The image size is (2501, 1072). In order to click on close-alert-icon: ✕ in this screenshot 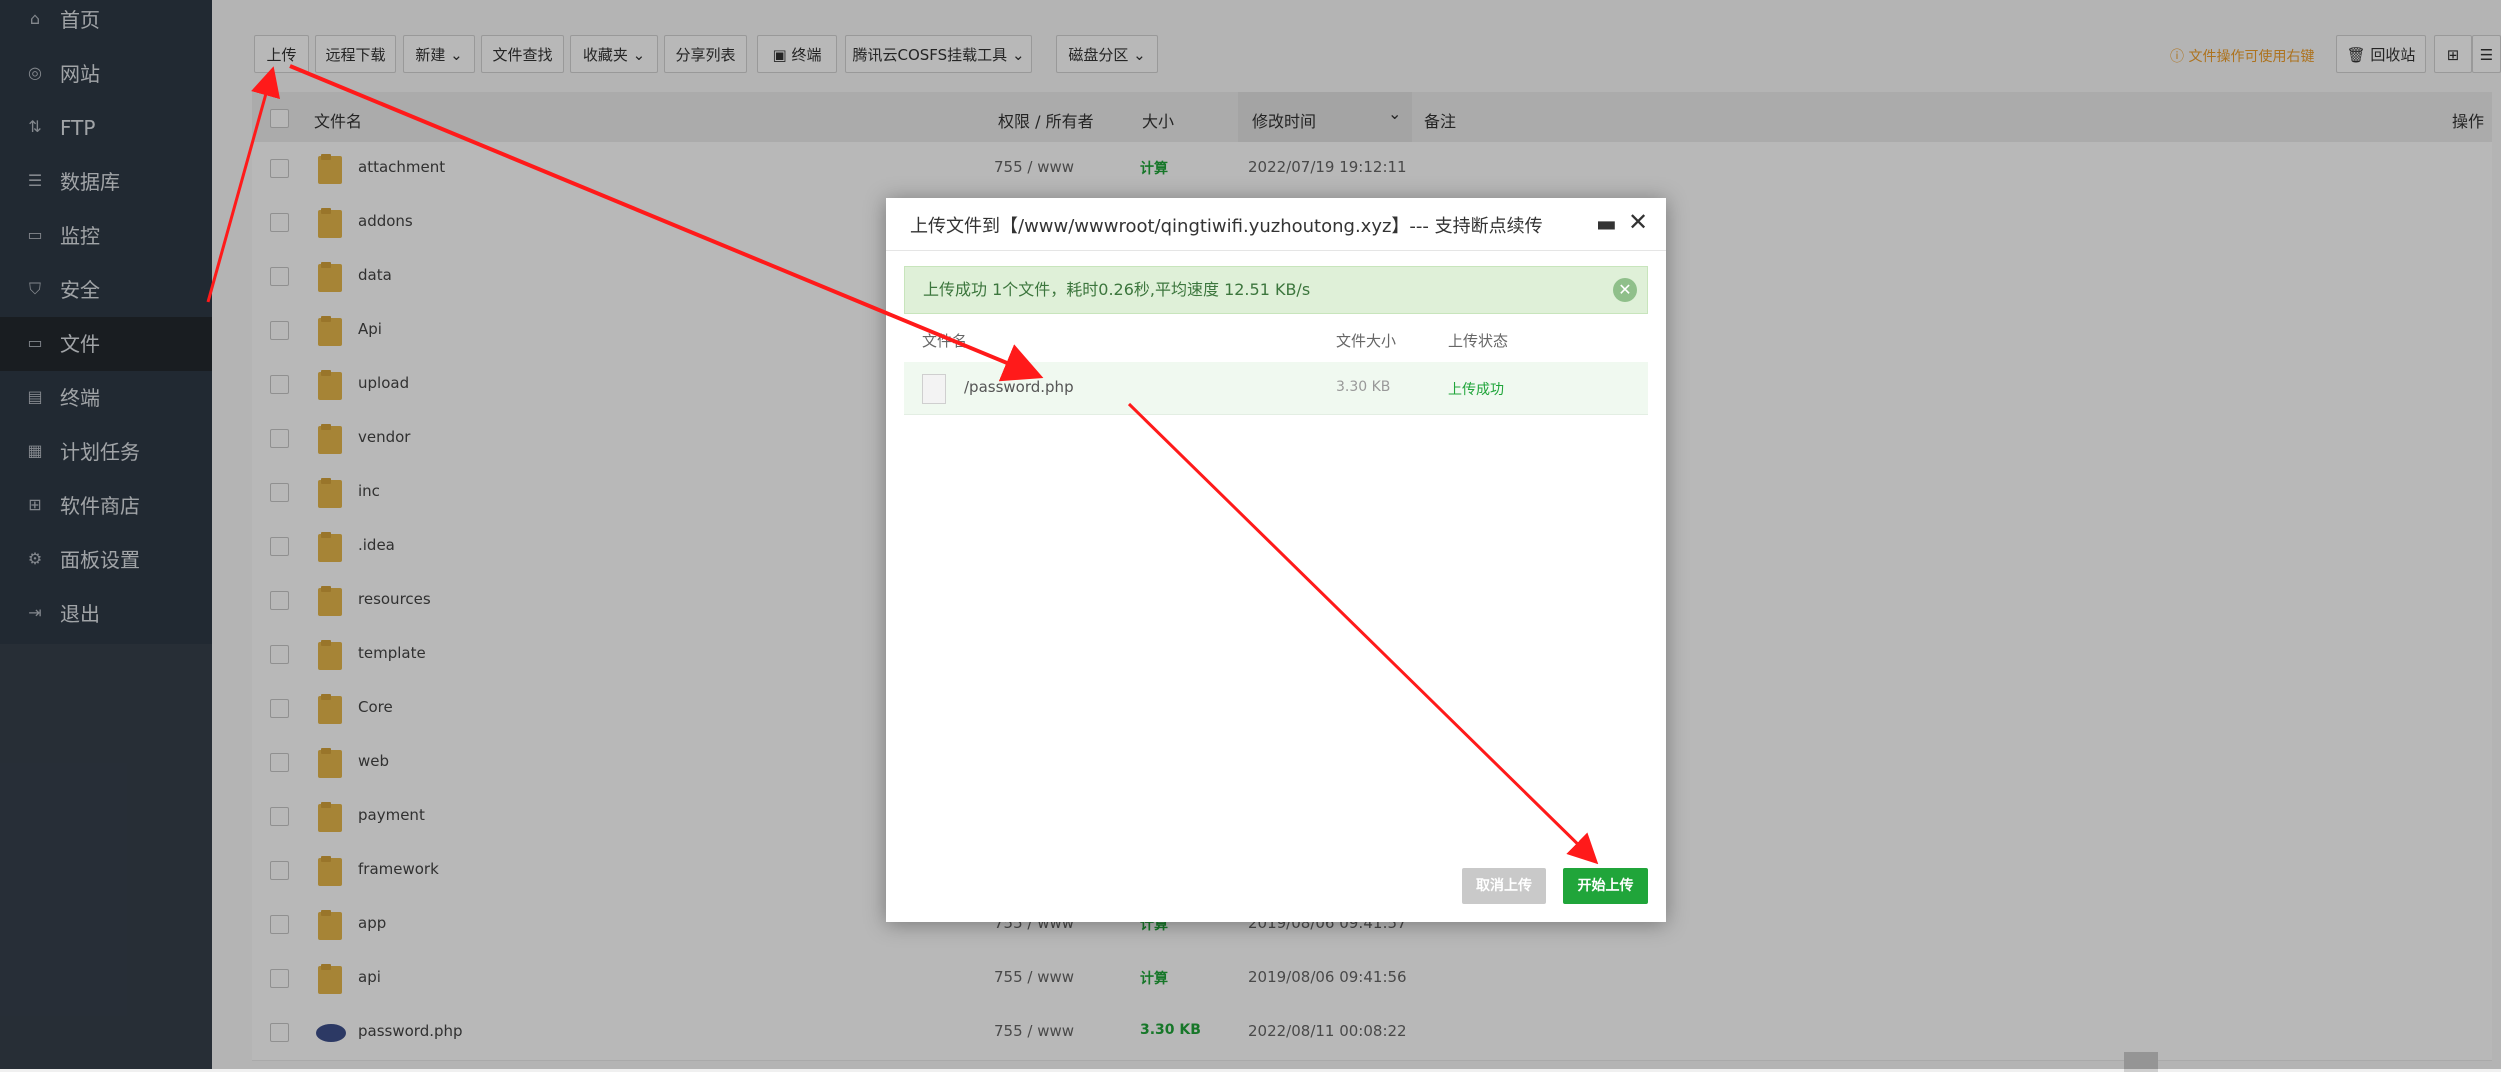, I will do `click(1625, 290)`.